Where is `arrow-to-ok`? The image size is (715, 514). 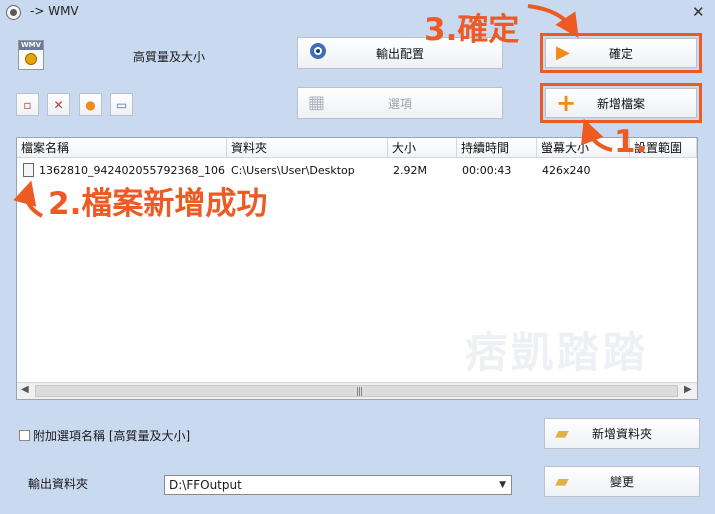
arrow-to-ok is located at coordinates (553, 21).